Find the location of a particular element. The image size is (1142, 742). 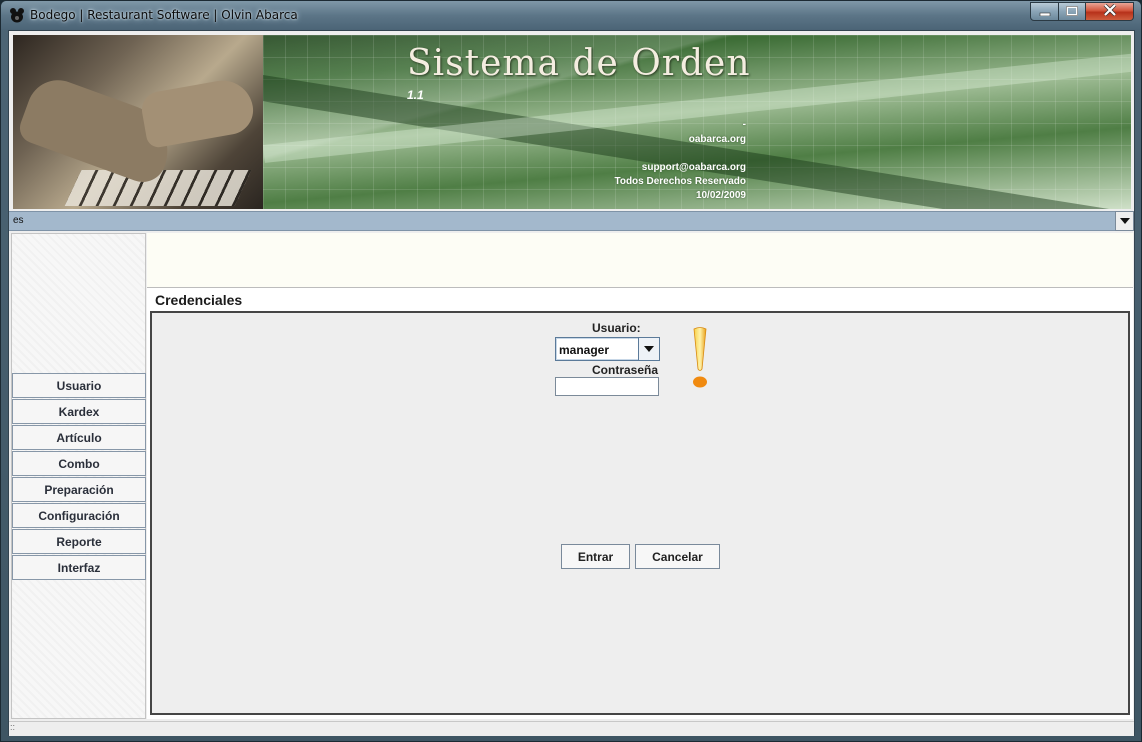

banner-site: oabarca.org is located at coordinates (717, 139).